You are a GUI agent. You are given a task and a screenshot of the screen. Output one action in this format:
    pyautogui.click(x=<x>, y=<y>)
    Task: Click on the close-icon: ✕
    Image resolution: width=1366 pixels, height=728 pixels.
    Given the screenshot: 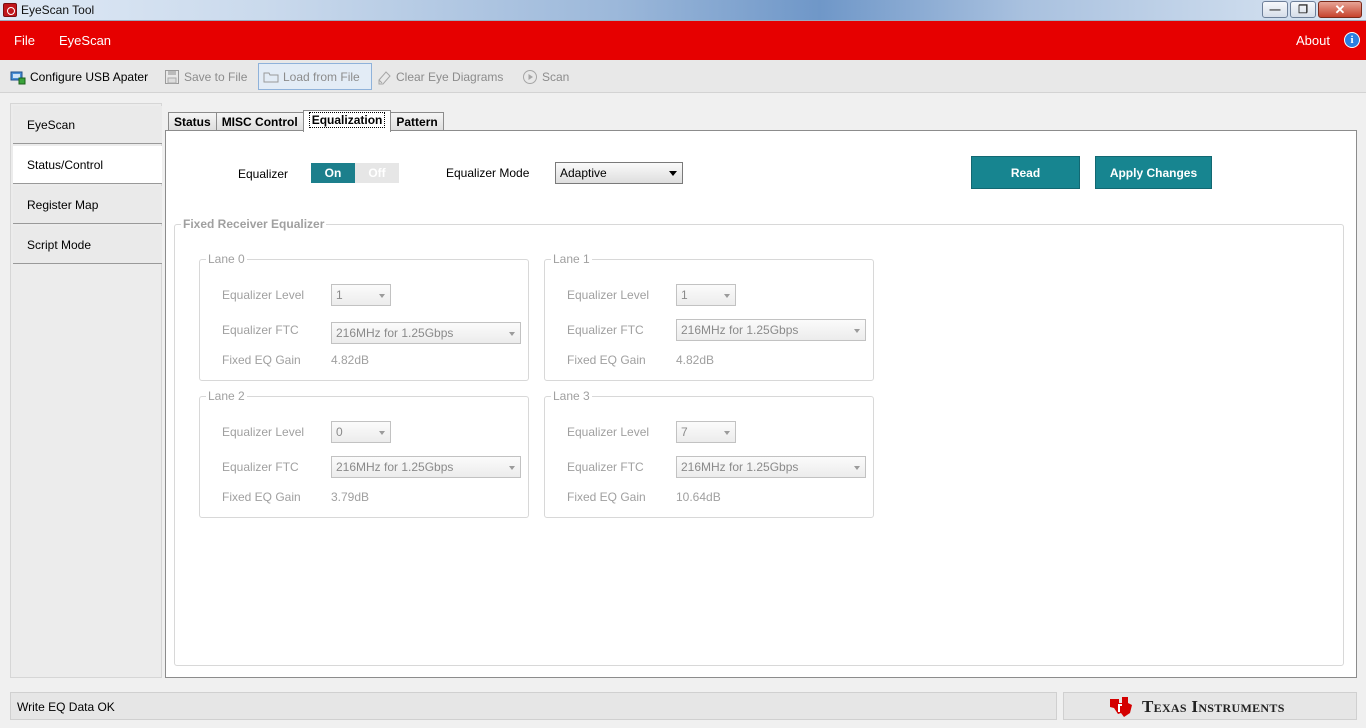 What is the action you would take?
    pyautogui.click(x=1340, y=9)
    